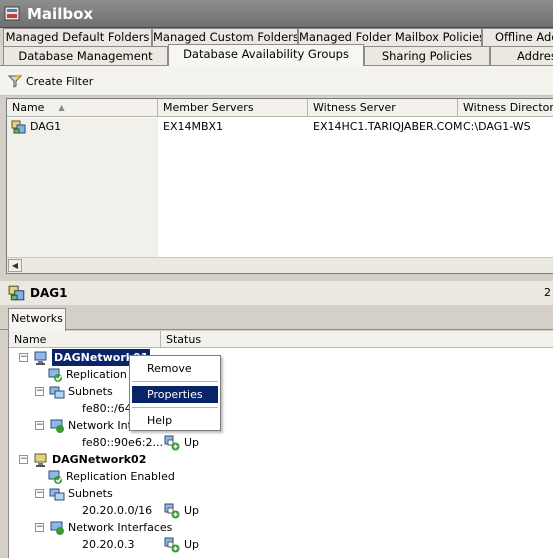 The width and height of the screenshot is (553, 558). What do you see at coordinates (82, 107) in the screenshot?
I see `column-header-name: Name ▲` at bounding box center [82, 107].